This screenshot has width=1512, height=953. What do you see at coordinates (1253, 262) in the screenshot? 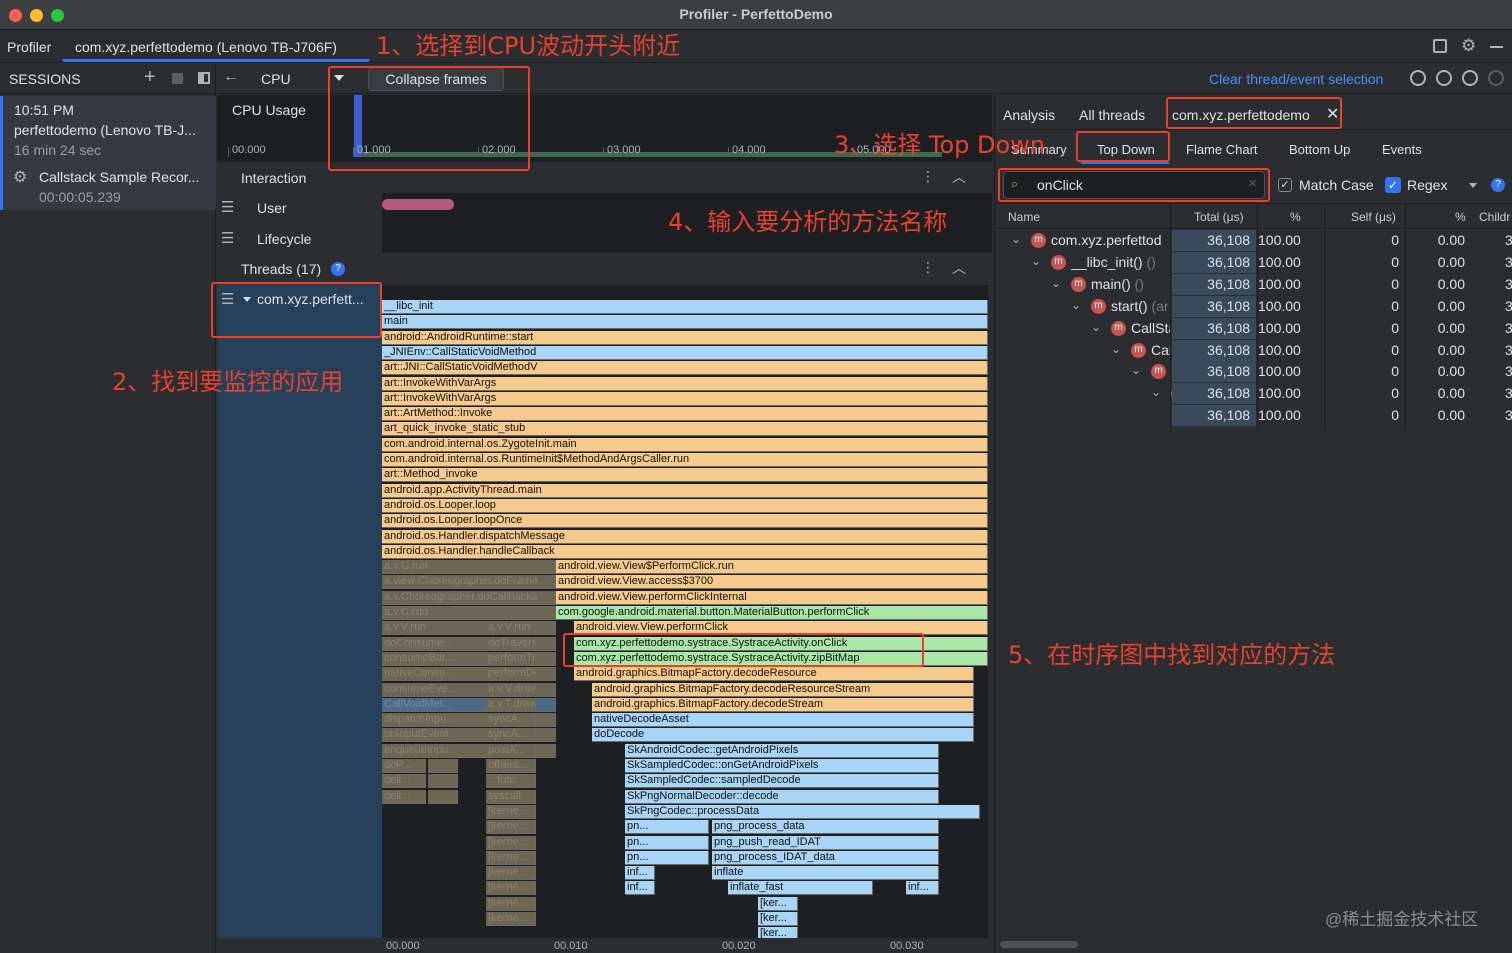
I see `tree-row: ⌄ m __libc_init() () 36,108 100.00 0 0.00 3` at bounding box center [1253, 262].